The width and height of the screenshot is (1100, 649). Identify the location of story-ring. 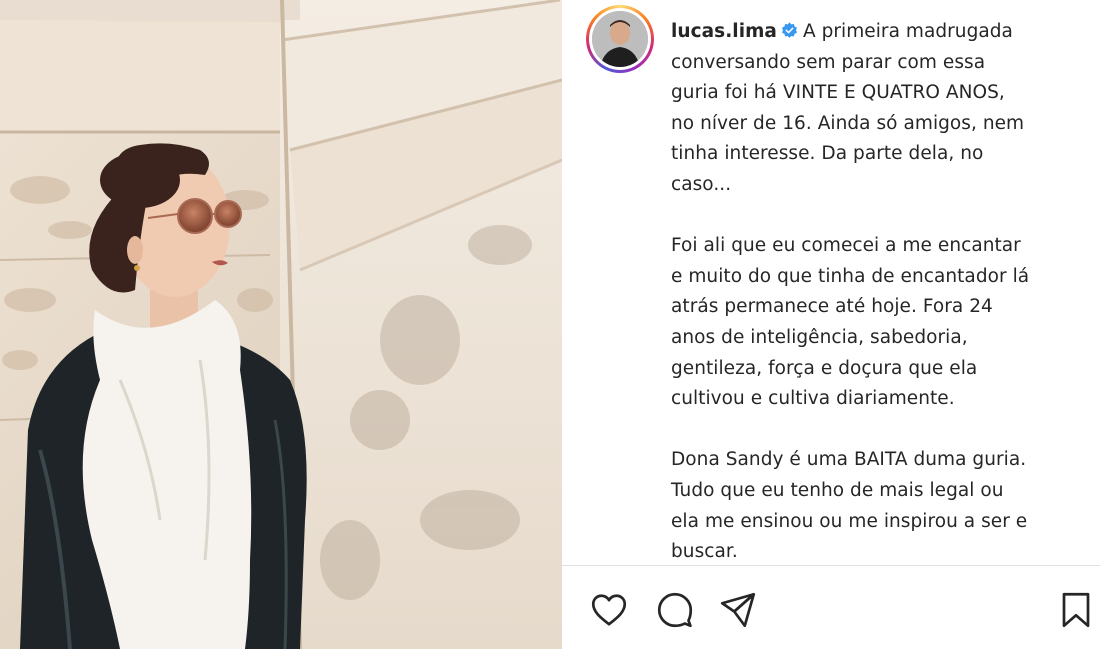
(620, 39).